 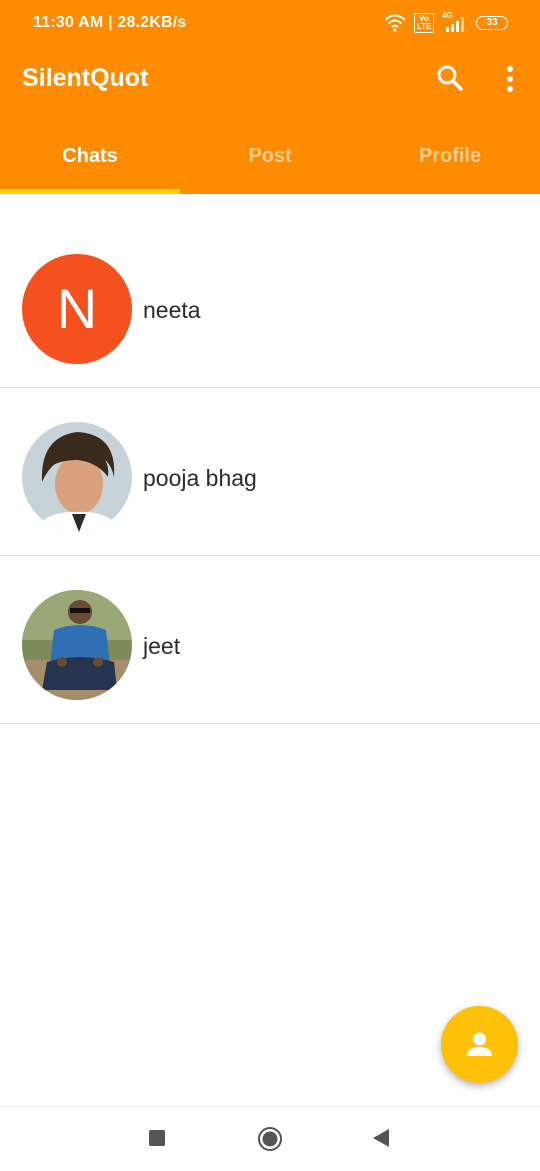 I want to click on triangle-back-icon, so click(x=381, y=1138).